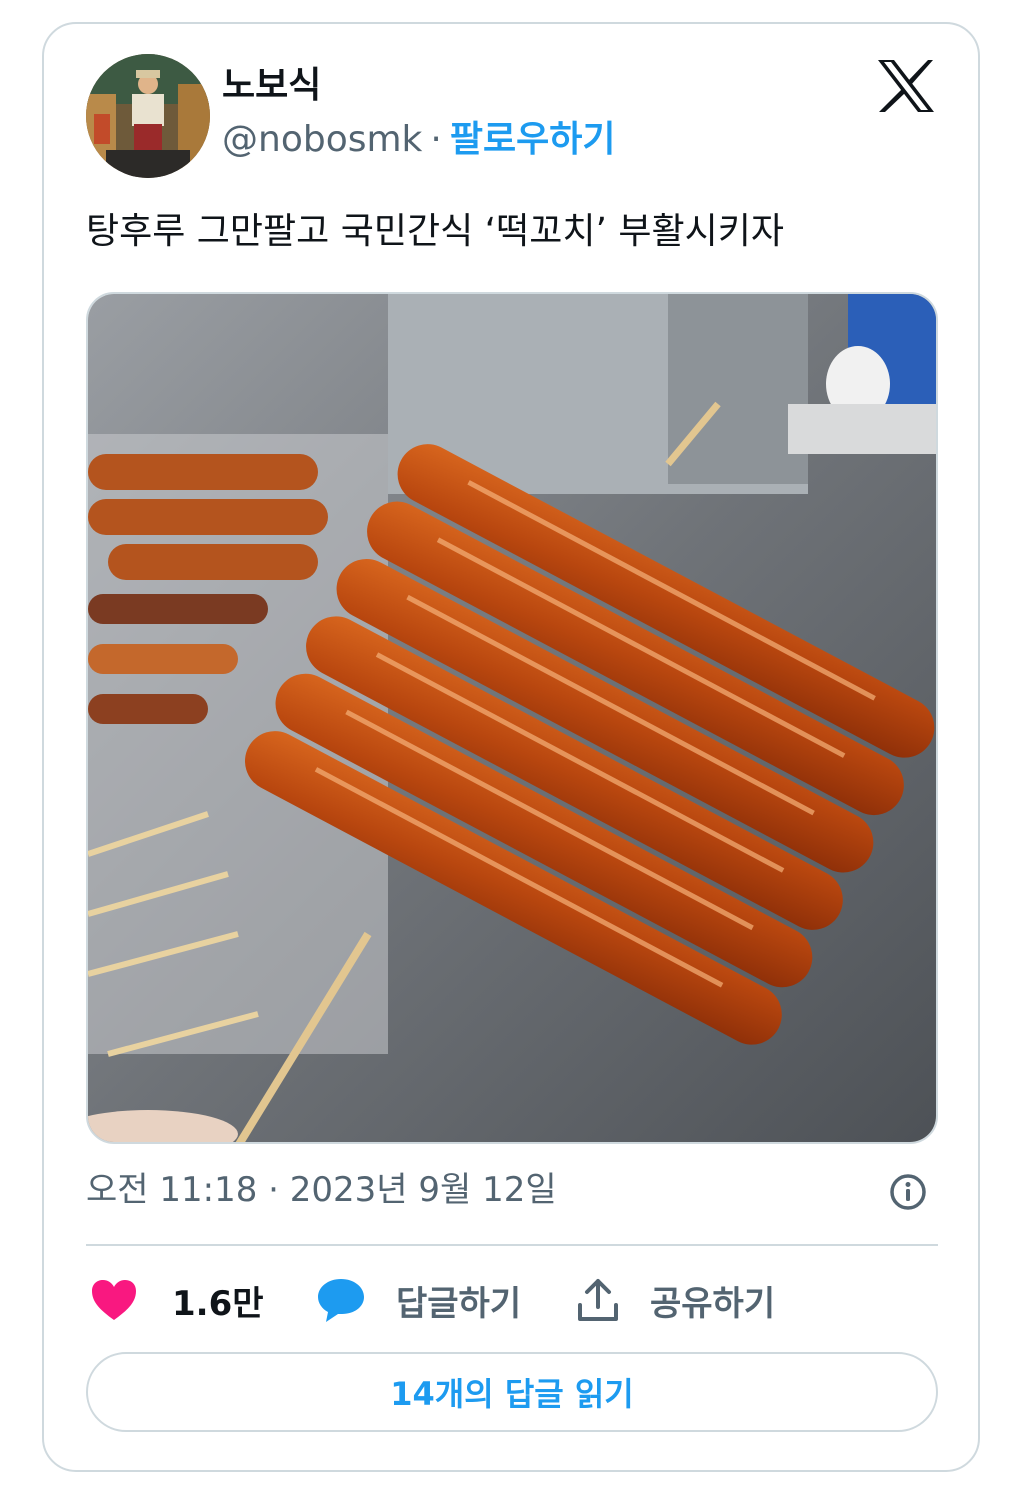 The image size is (1024, 1495). I want to click on read-replies-button: 14개의 답글 읽기, so click(512, 1392).